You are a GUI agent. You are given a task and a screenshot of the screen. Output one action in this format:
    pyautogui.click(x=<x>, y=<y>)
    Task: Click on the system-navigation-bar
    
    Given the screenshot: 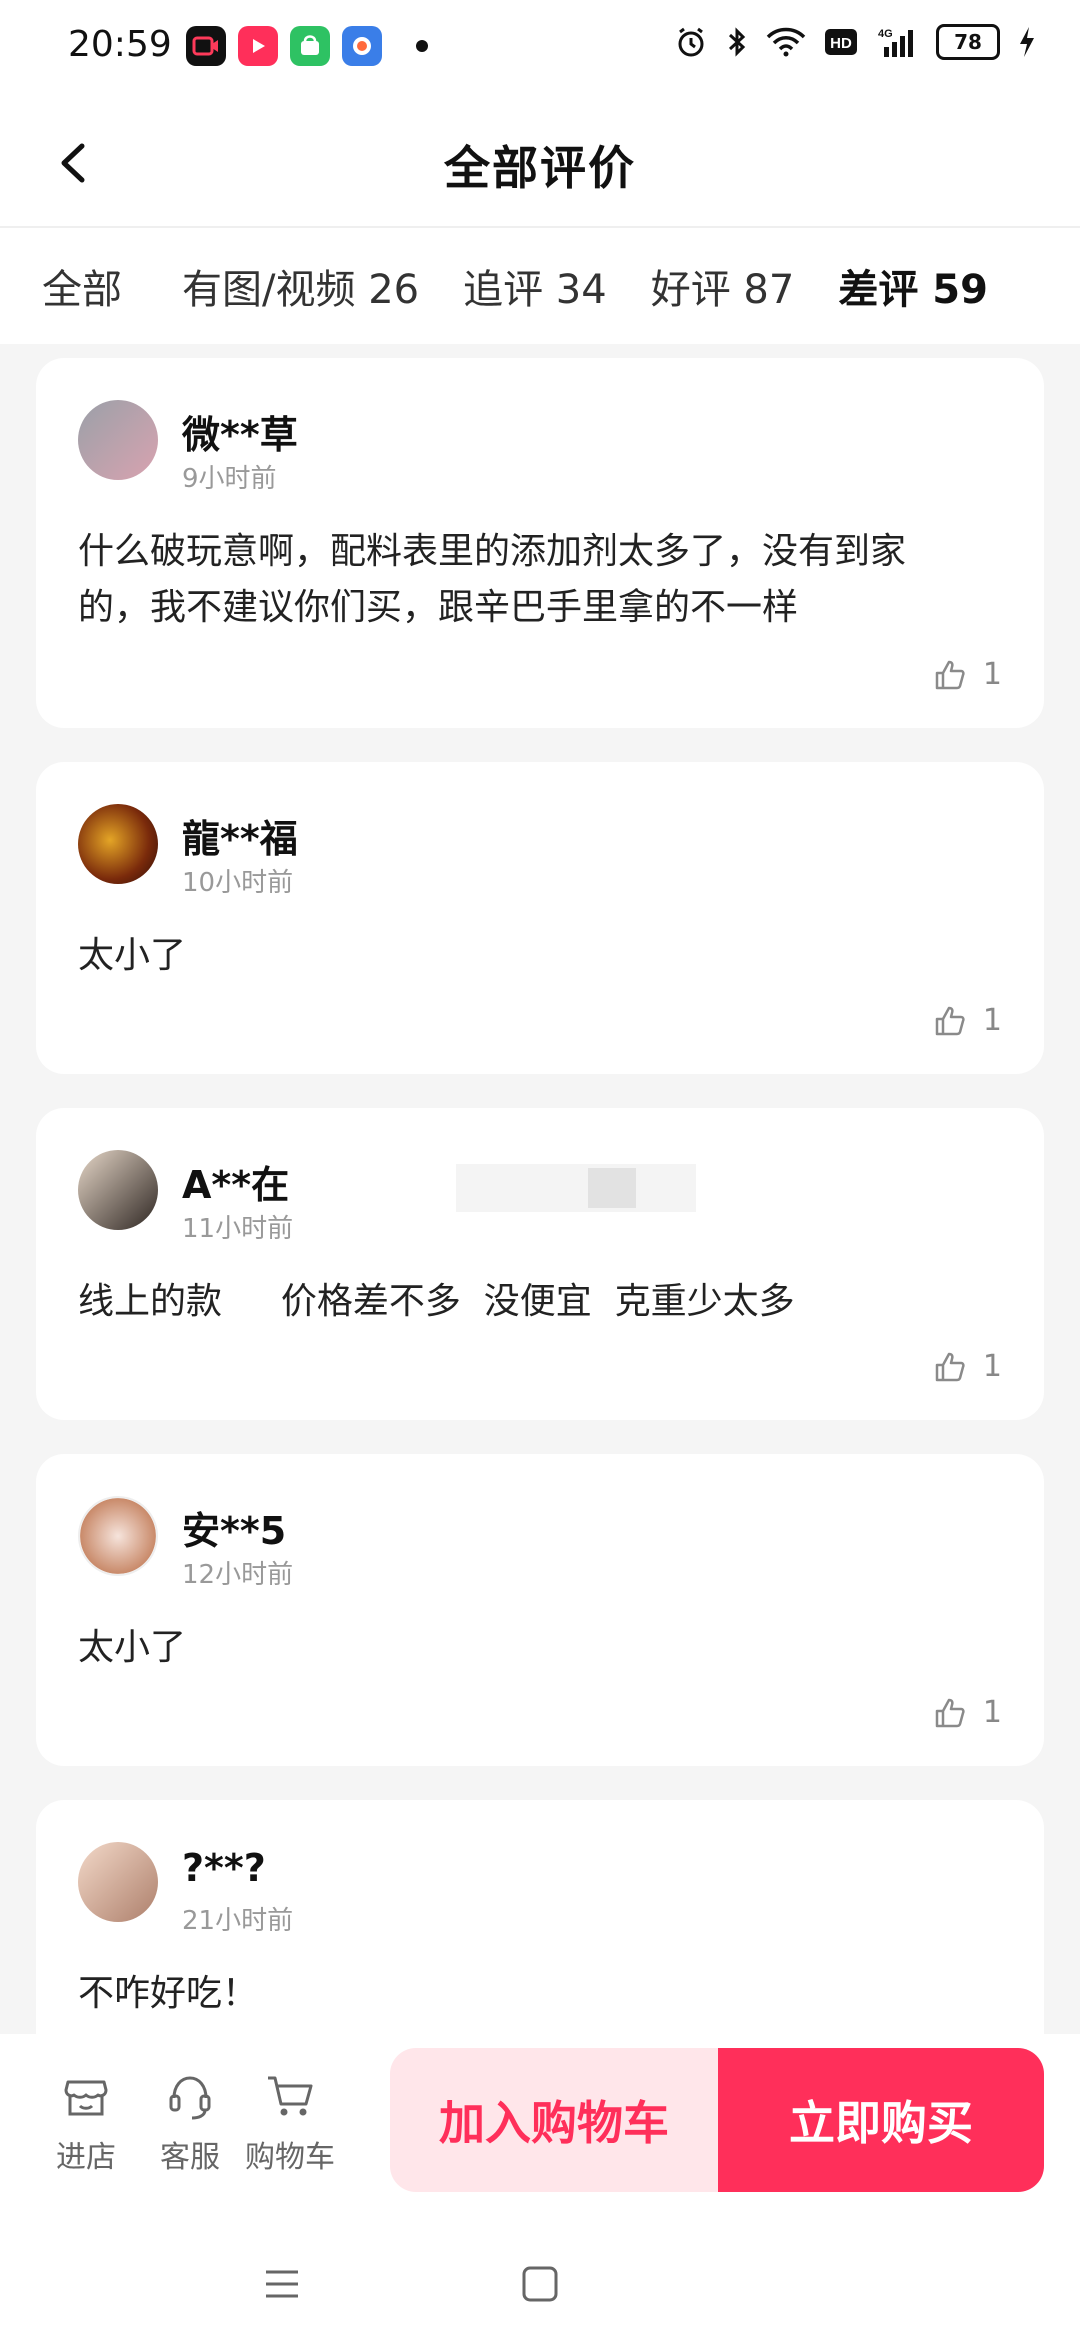 What is the action you would take?
    pyautogui.click(x=540, y=2277)
    